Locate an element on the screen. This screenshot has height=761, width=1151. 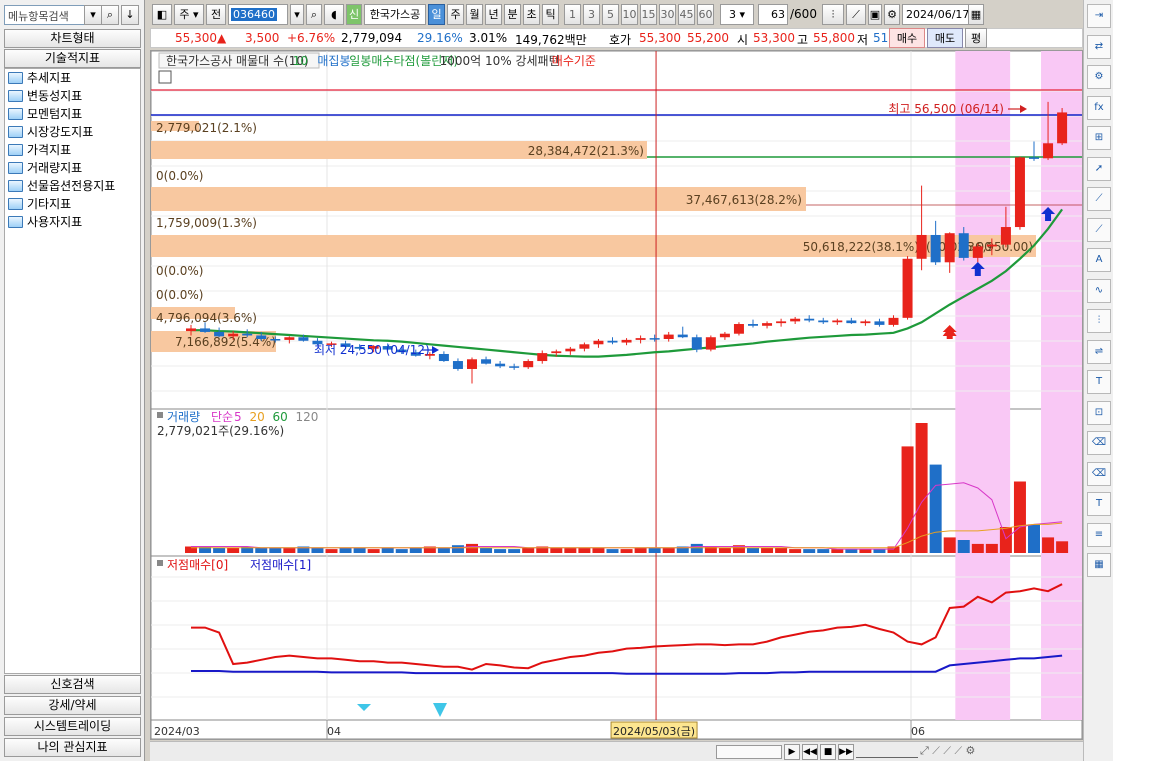
tree-item: 변동성지표 is located at coordinates (45, 96).